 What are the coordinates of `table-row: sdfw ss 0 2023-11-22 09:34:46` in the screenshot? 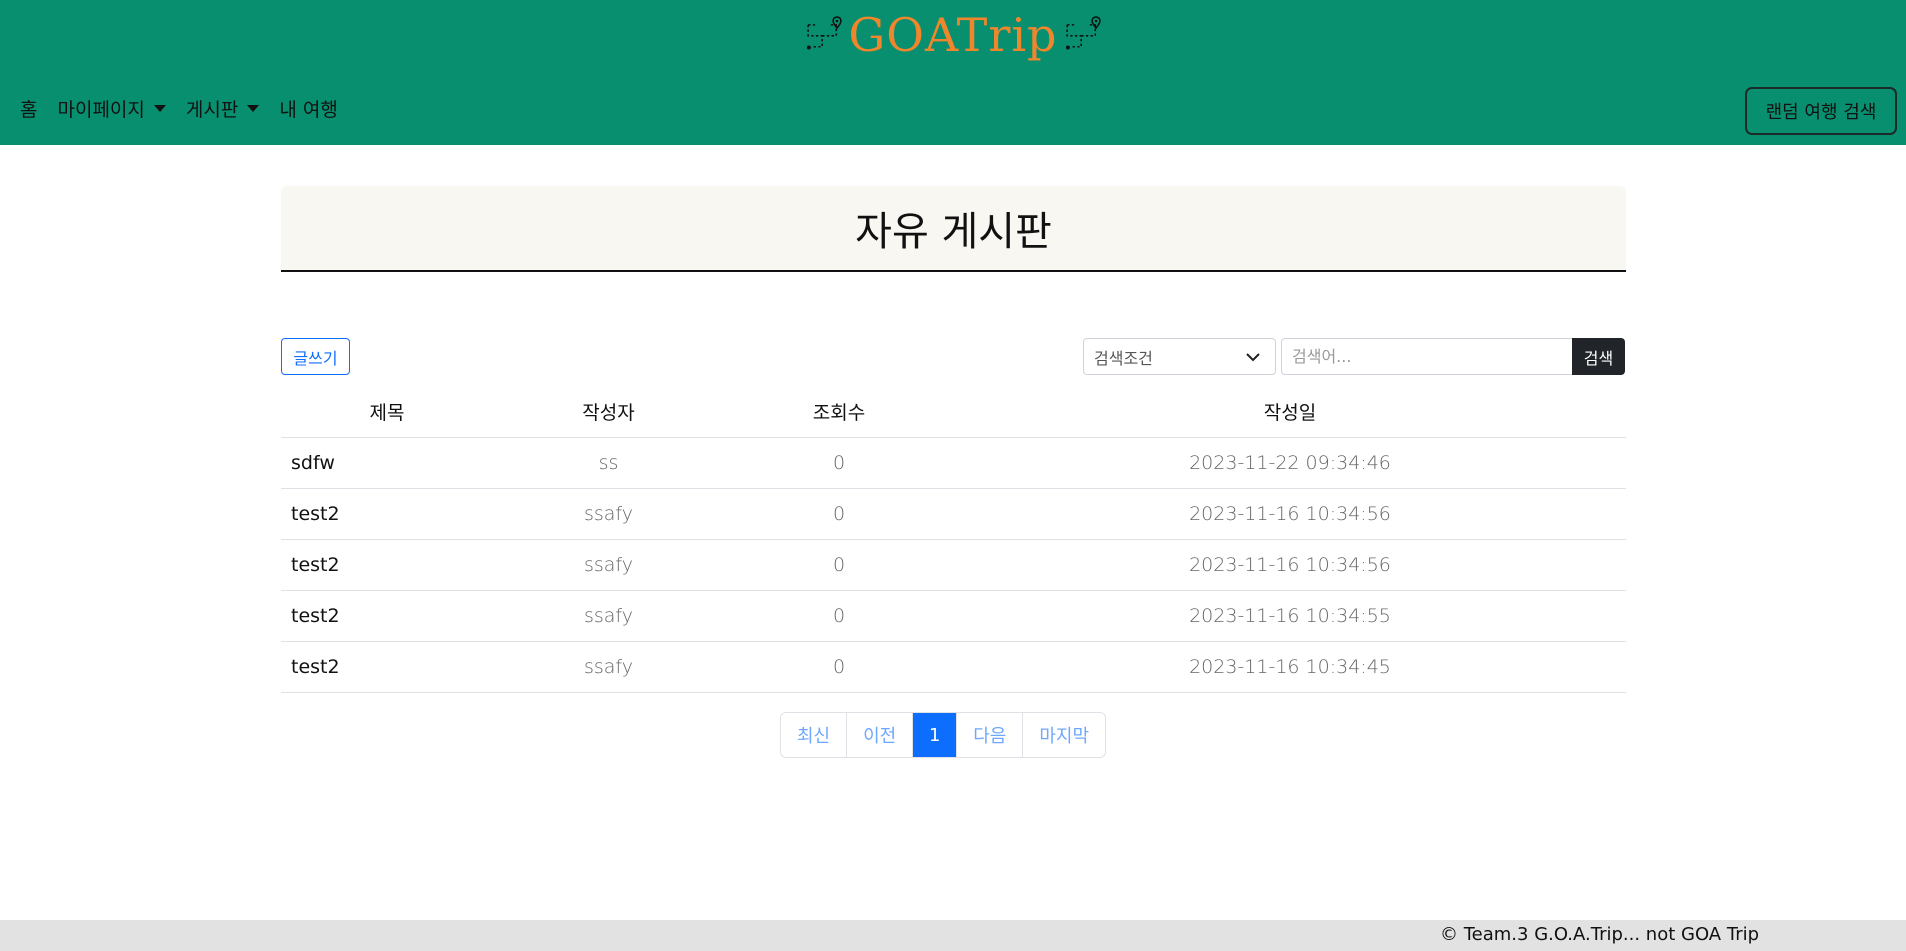 It's located at (953, 463).